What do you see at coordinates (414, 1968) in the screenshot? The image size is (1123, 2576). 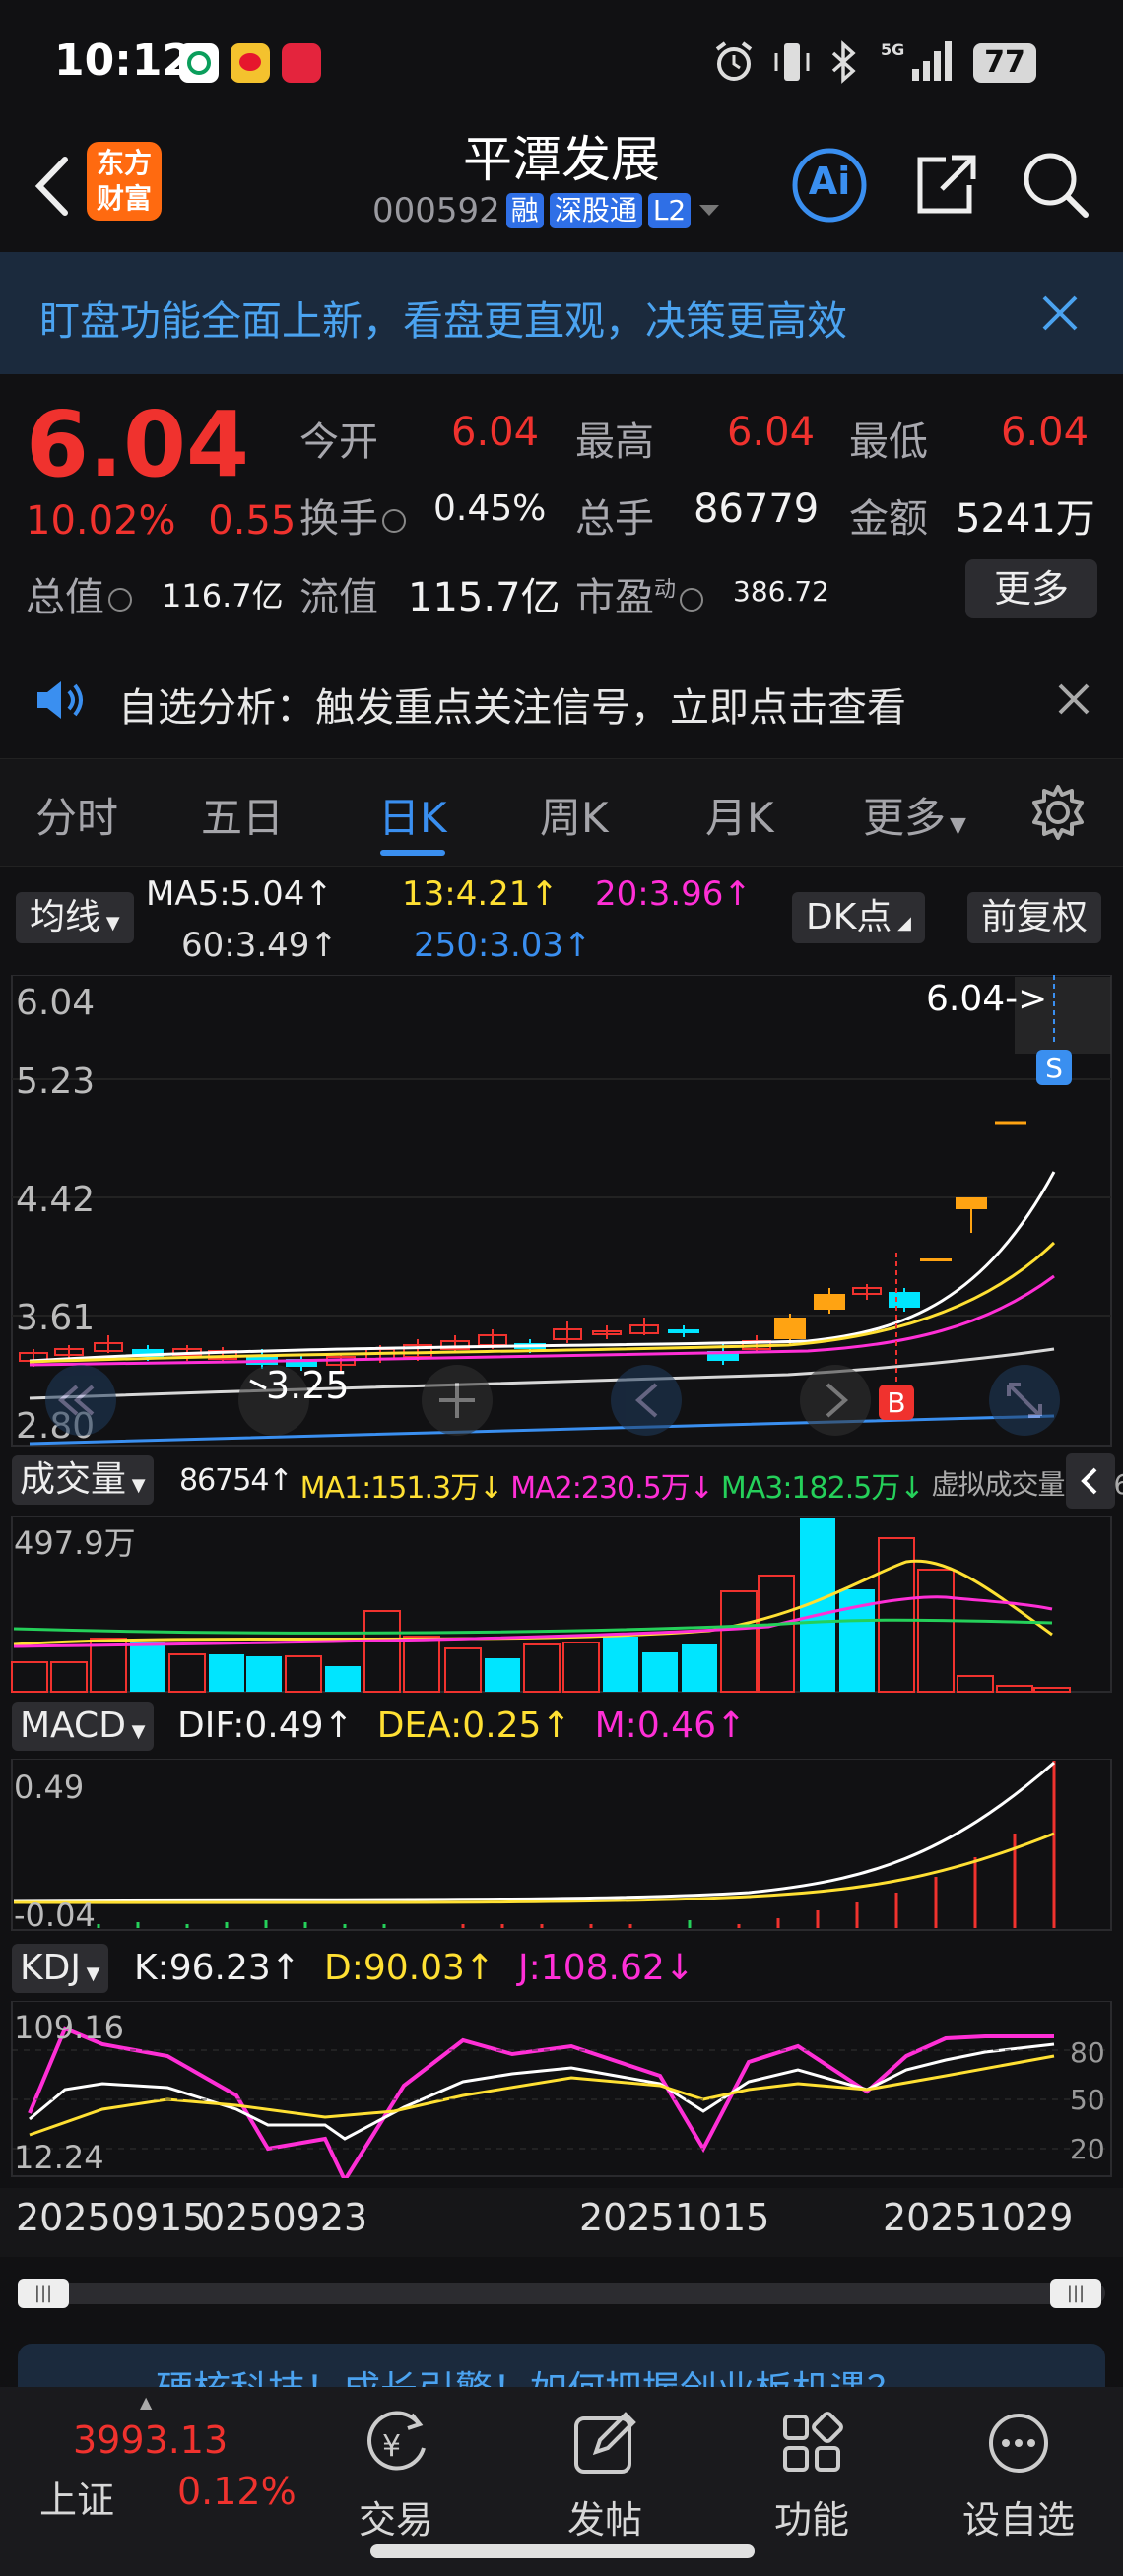 I see `kdj-legend: K:96.23↑ D:90.03↑ J:108.62↓` at bounding box center [414, 1968].